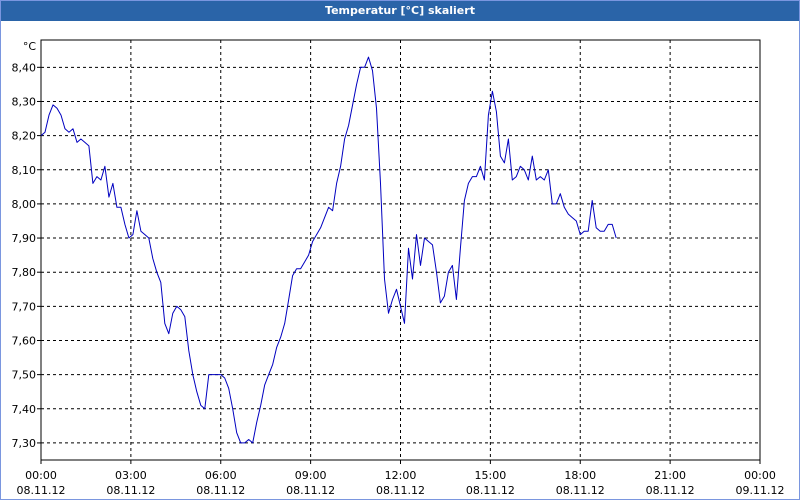  Describe the element at coordinates (24, 170) in the screenshot. I see `y-tick-label: 8,10` at that location.